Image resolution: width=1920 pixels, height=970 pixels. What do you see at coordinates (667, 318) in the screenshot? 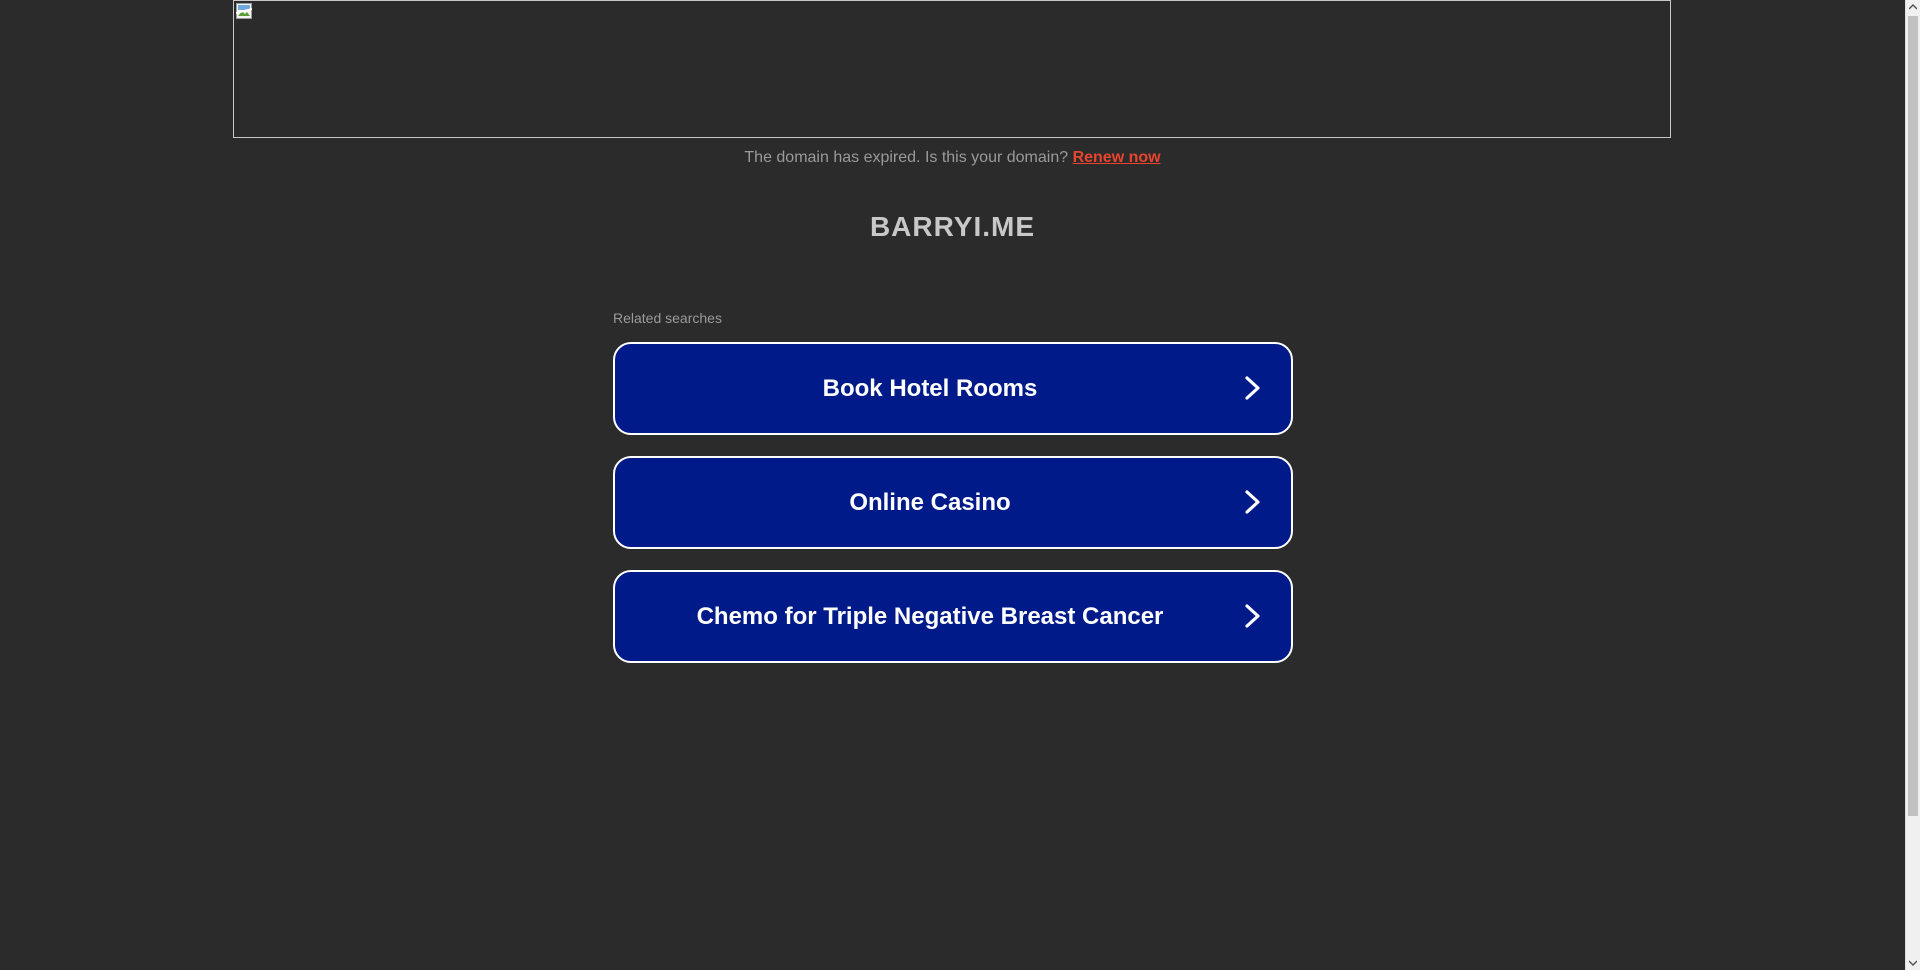
I see `related-searches-heading: Related searches` at bounding box center [667, 318].